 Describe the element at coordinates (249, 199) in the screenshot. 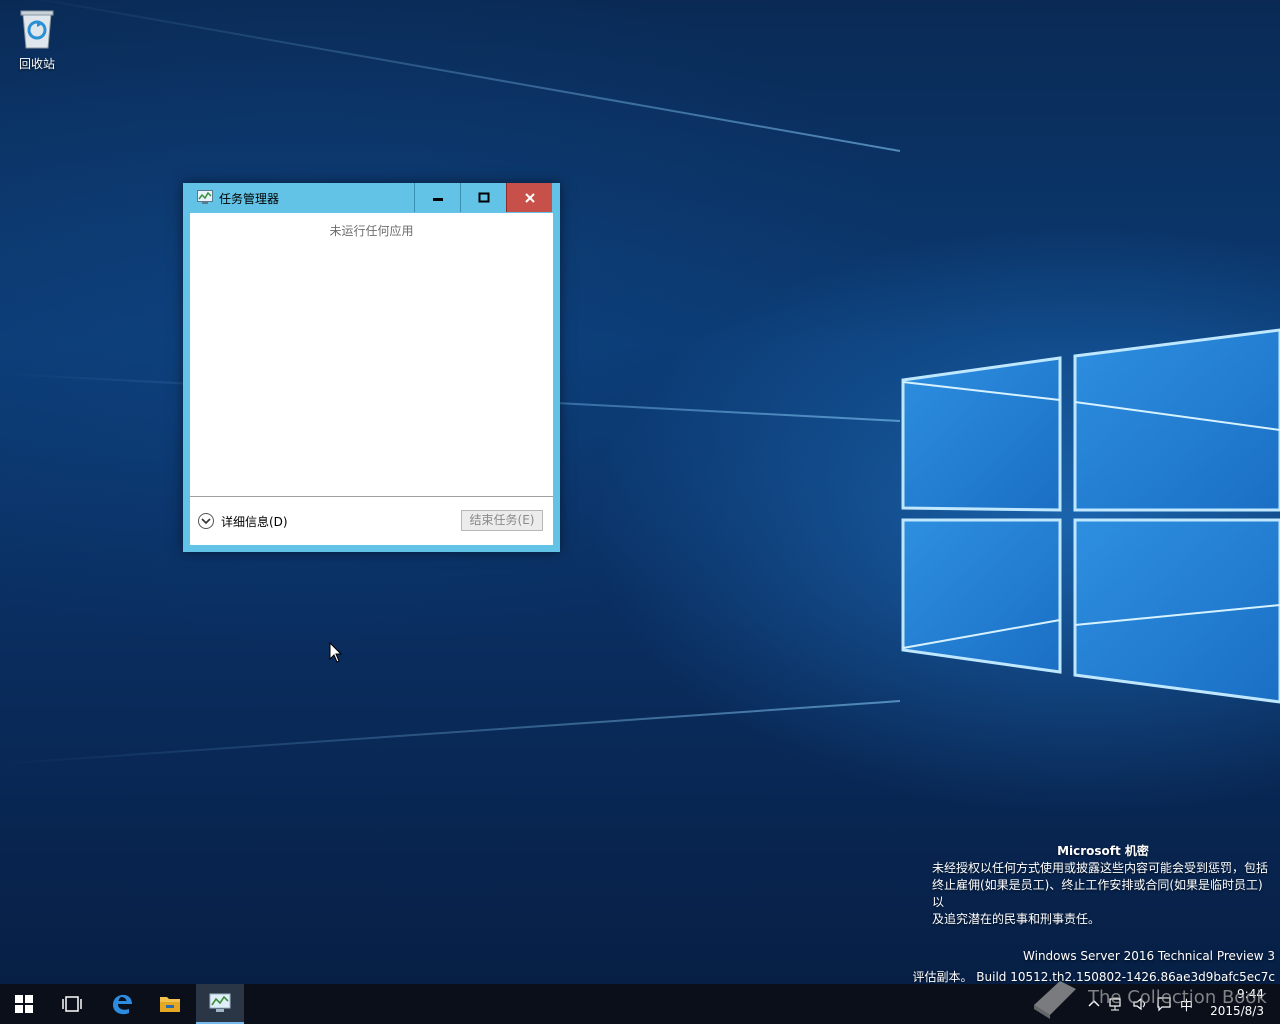

I see `window-title: 任务管理器` at that location.